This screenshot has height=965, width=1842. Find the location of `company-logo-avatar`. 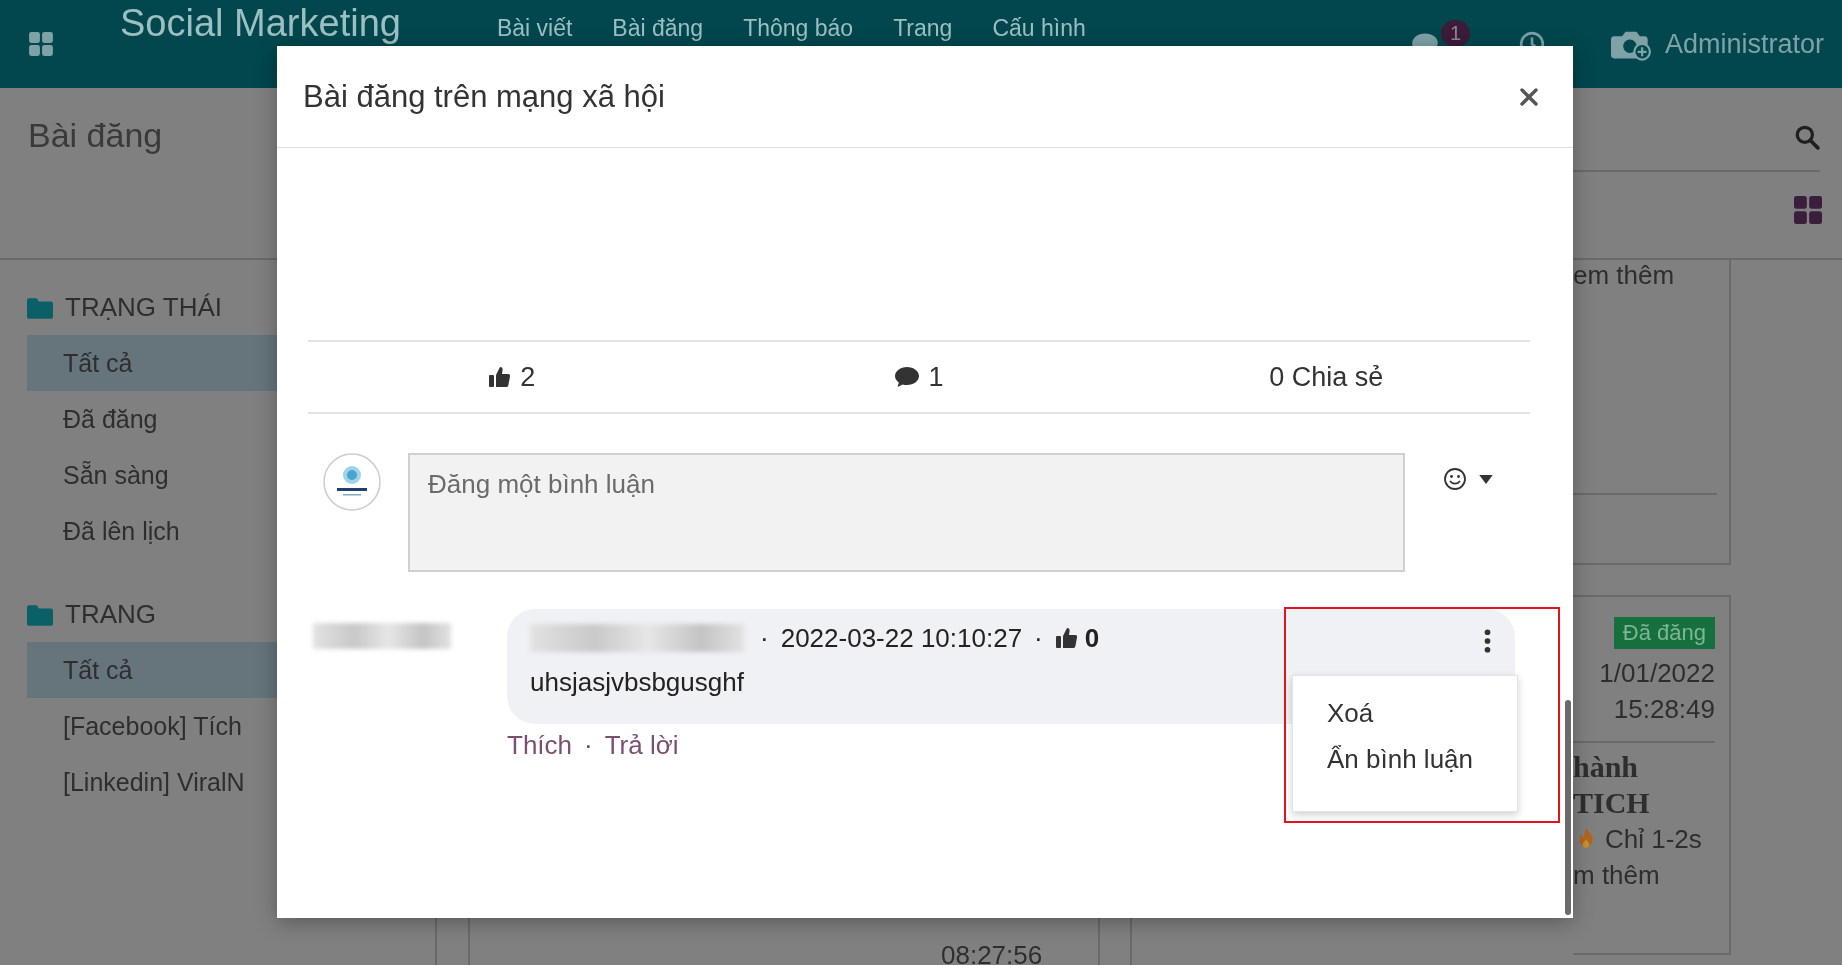

company-logo-avatar is located at coordinates (352, 482).